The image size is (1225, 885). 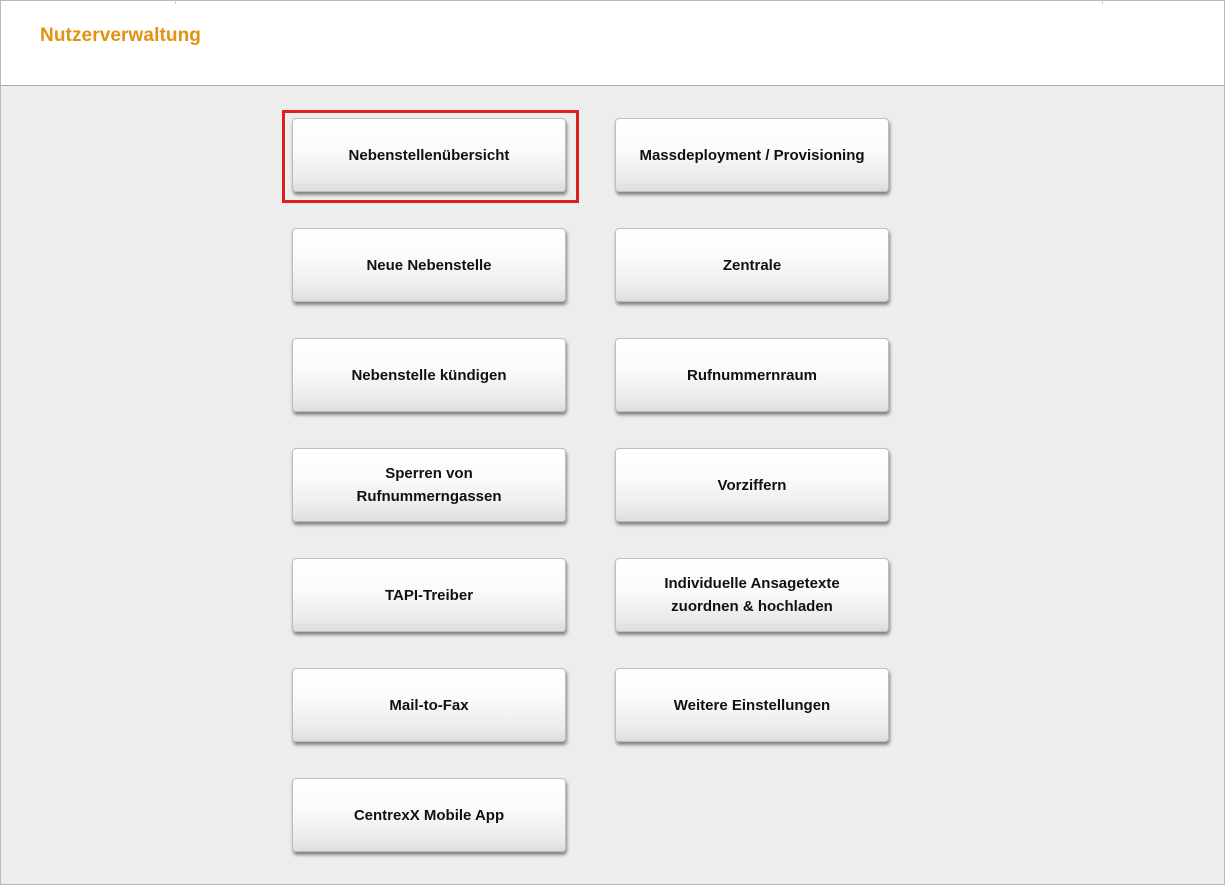 I want to click on page-header: Nutzerverwaltung, so click(x=612, y=43).